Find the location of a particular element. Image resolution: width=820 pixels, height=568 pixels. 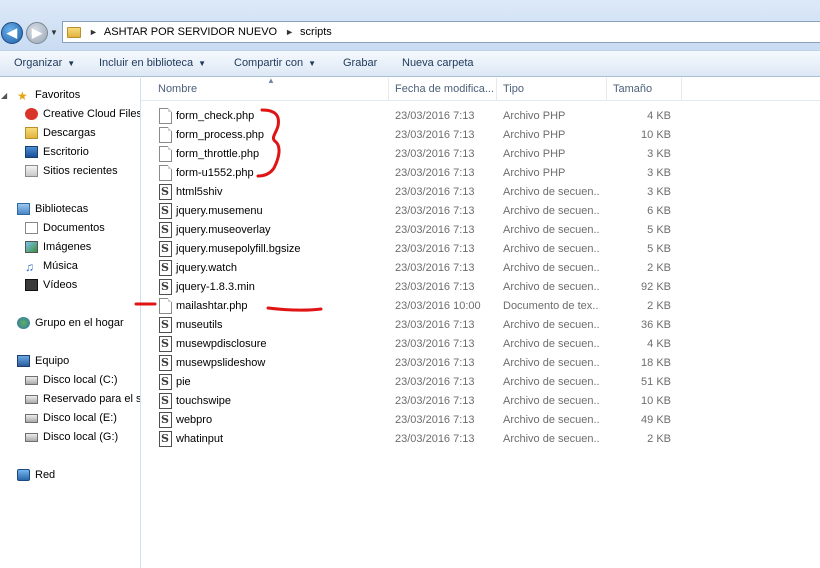

column-header-name: Nombre is located at coordinates (177, 89).